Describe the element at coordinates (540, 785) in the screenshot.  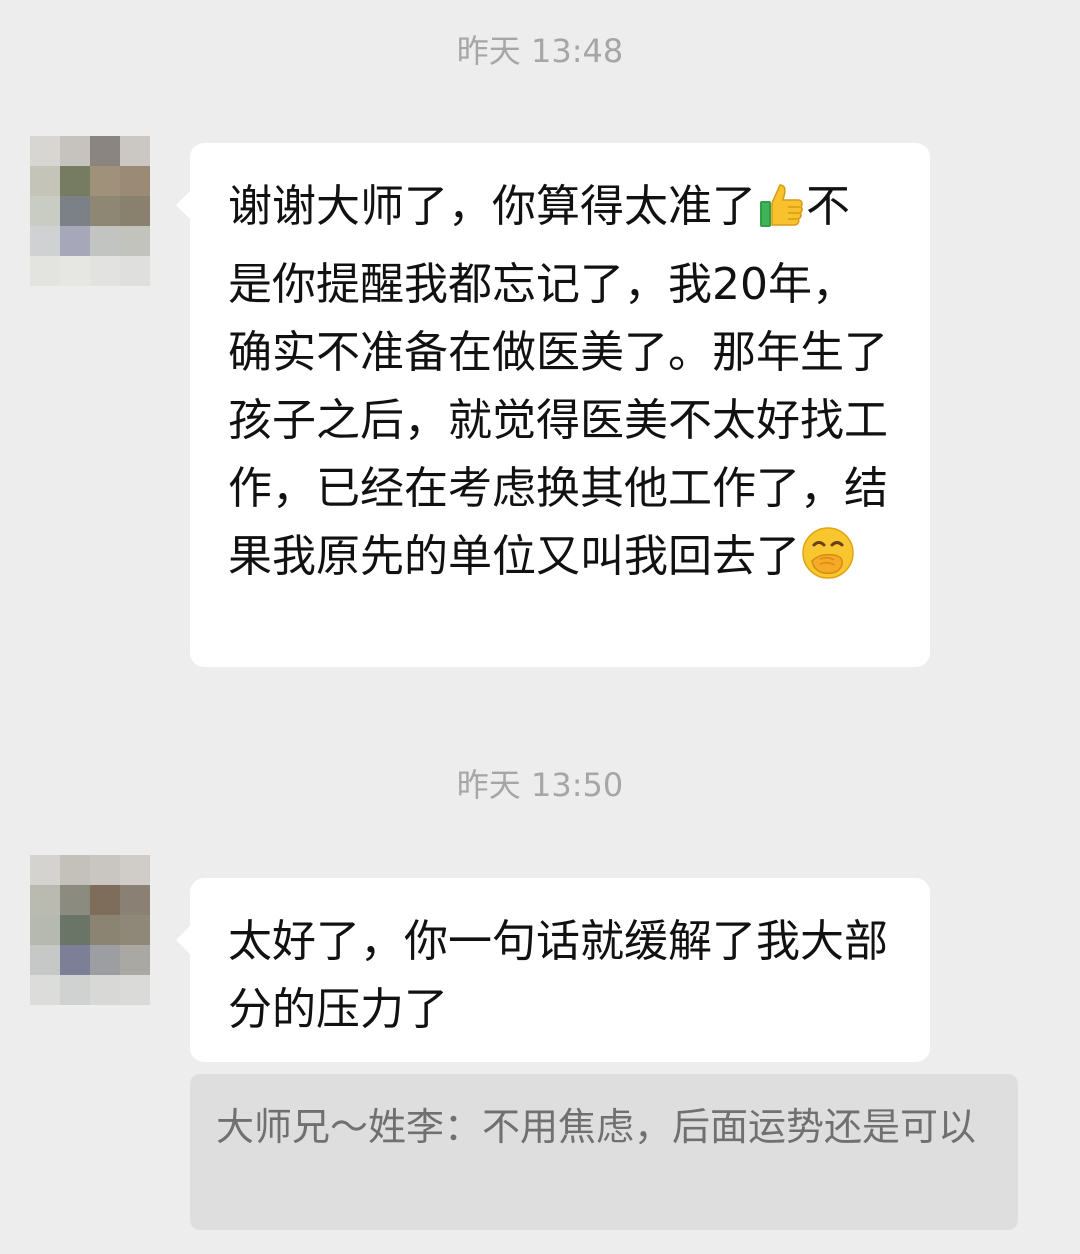
I see `message-timestamp: 昨天 13:50` at that location.